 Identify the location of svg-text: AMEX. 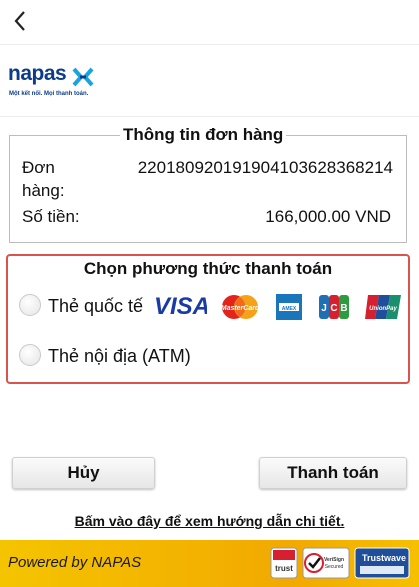
(289, 309).